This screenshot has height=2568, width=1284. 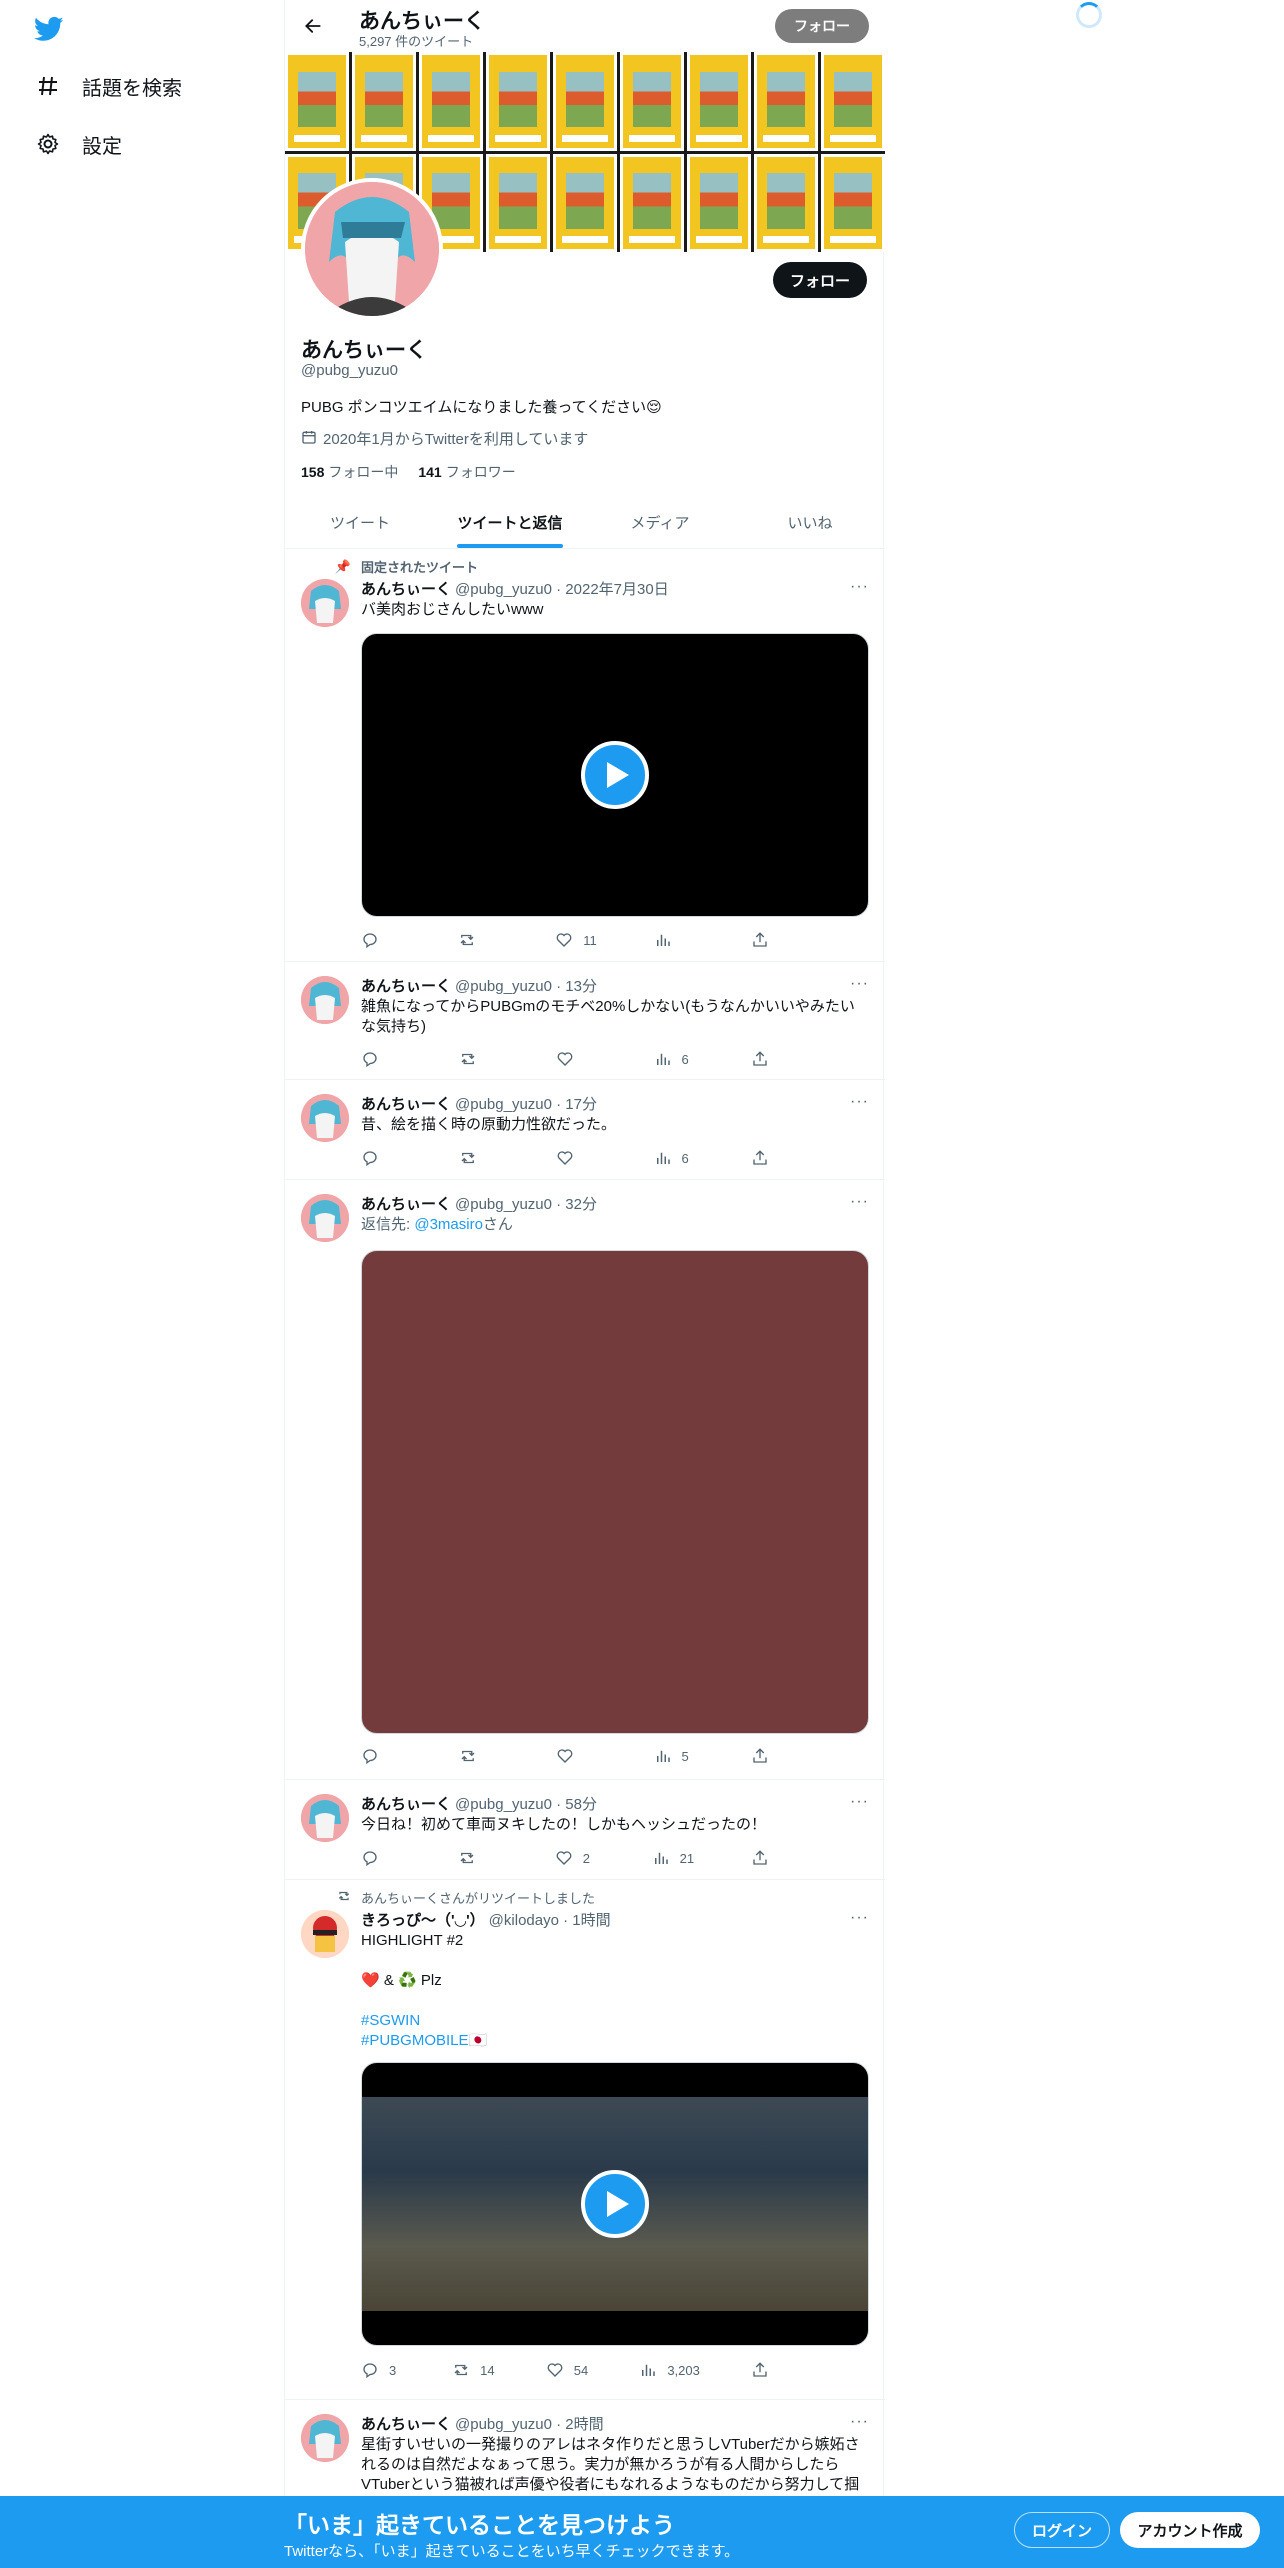 I want to click on header-follow-button: フォロー, so click(x=822, y=26).